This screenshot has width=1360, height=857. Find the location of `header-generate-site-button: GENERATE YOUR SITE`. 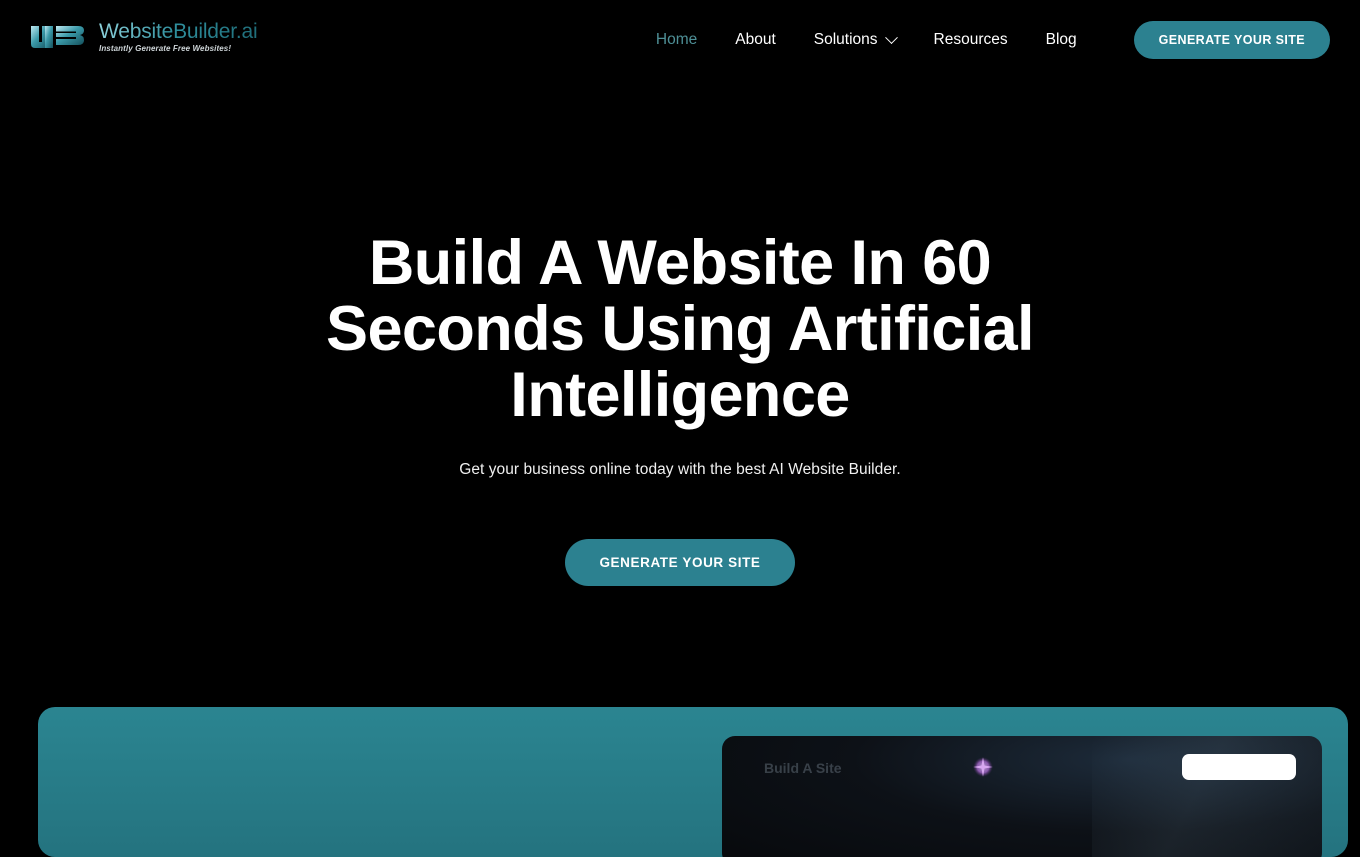

header-generate-site-button: GENERATE YOUR SITE is located at coordinates (1231, 40).